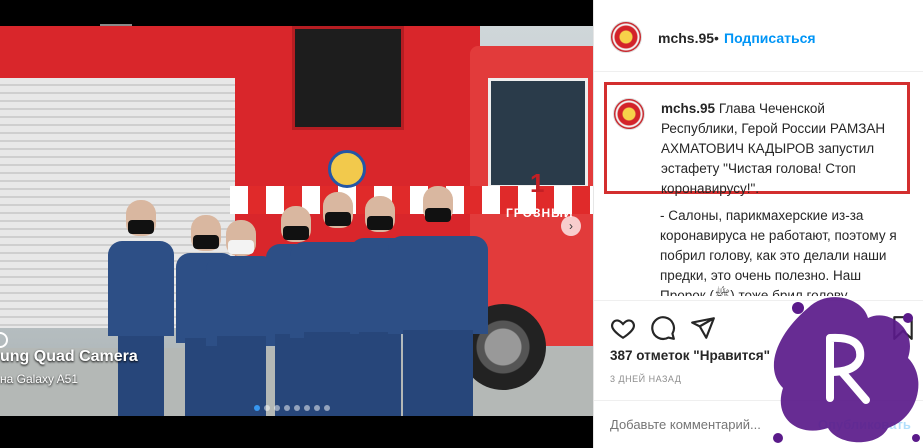 The height and width of the screenshot is (448, 923). I want to click on comment-icon, so click(663, 328).